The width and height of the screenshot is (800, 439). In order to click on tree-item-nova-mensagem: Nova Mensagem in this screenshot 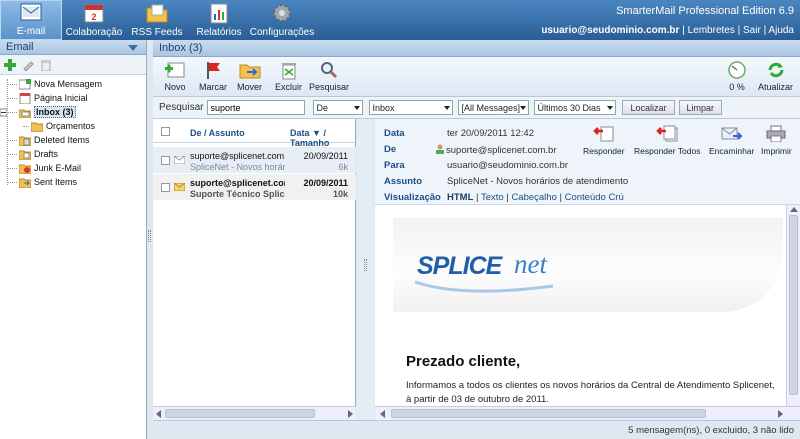, I will do `click(73, 84)`.